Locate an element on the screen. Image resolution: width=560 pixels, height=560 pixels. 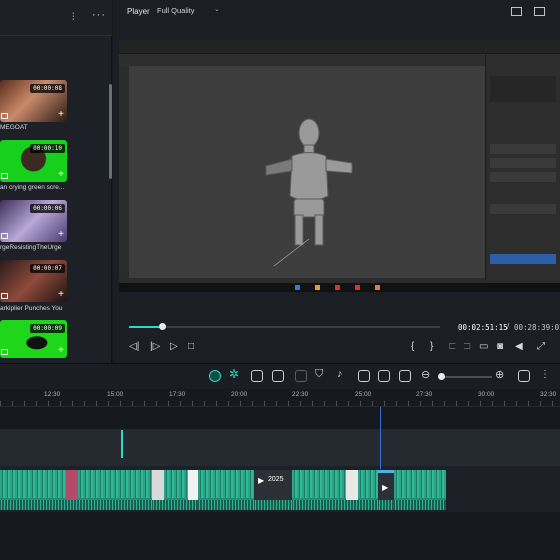
ruler-label: 22:30 is located at coordinates (300, 394).